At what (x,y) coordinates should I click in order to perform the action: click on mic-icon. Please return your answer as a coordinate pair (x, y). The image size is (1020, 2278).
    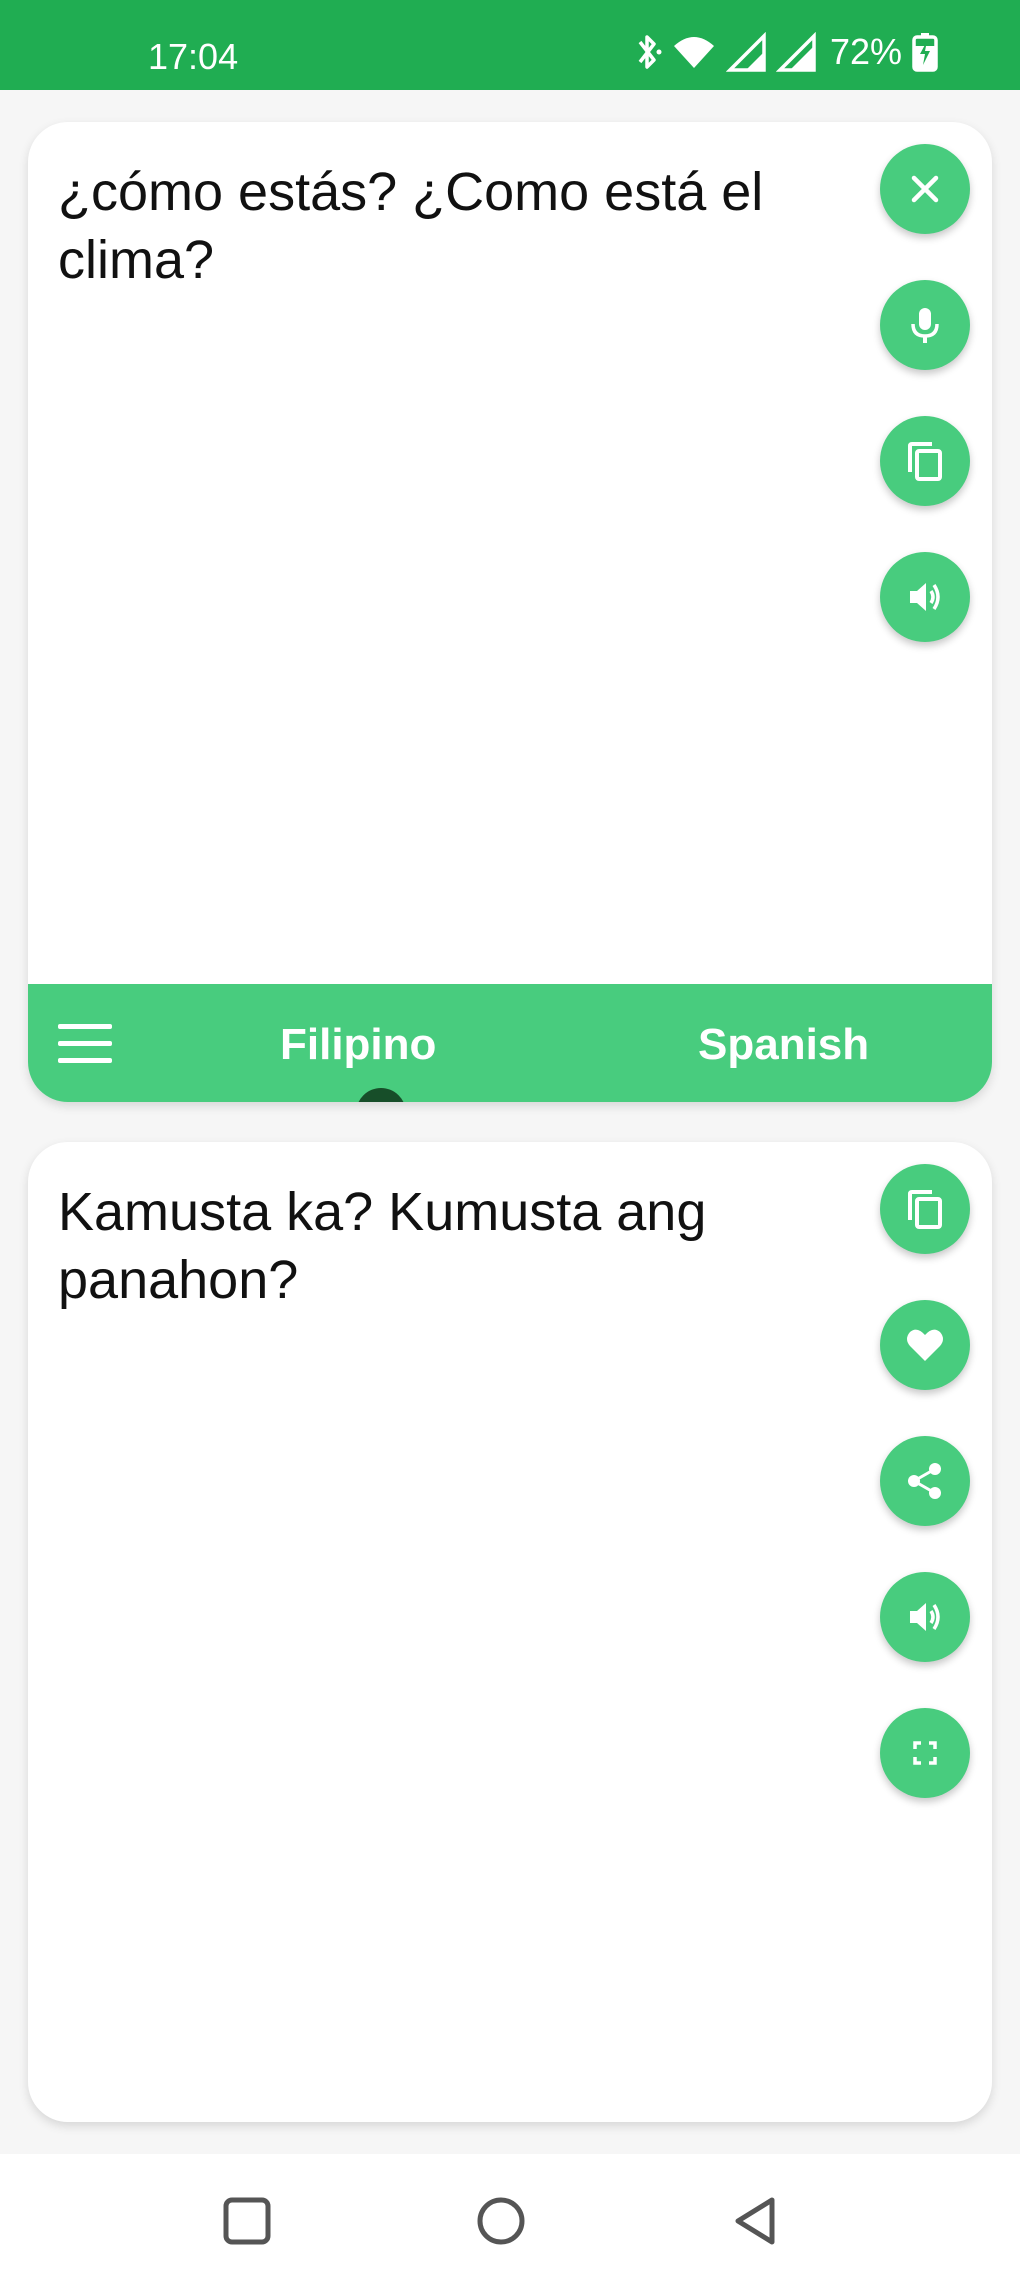
    Looking at the image, I should click on (925, 325).